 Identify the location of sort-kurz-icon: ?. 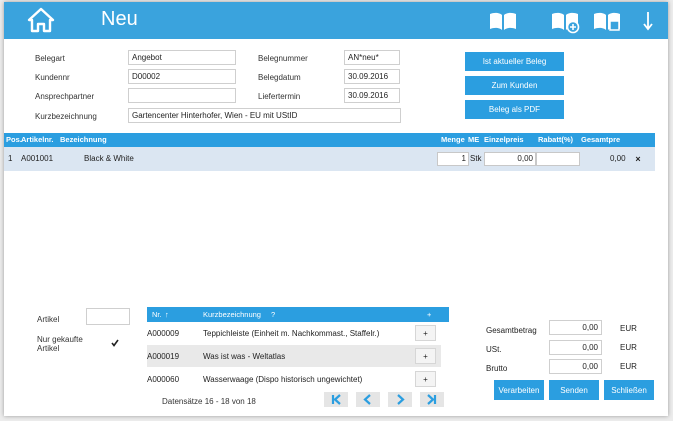
(273, 314).